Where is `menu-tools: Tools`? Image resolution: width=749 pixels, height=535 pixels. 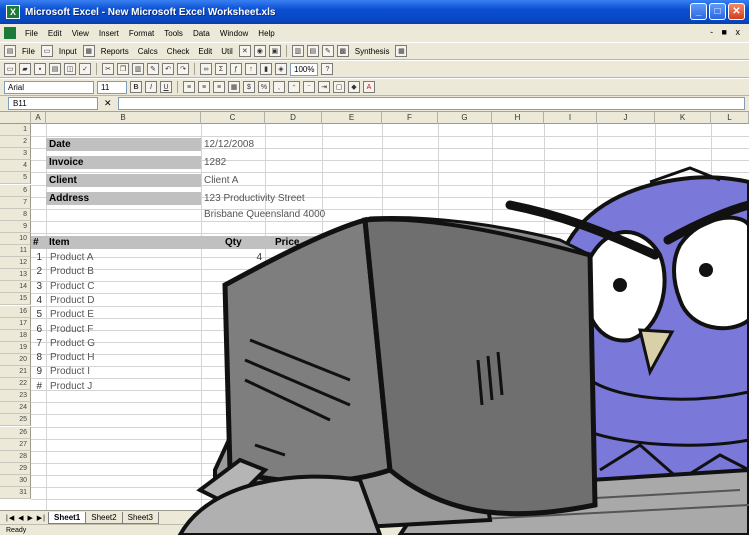
menu-tools: Tools is located at coordinates (173, 33).